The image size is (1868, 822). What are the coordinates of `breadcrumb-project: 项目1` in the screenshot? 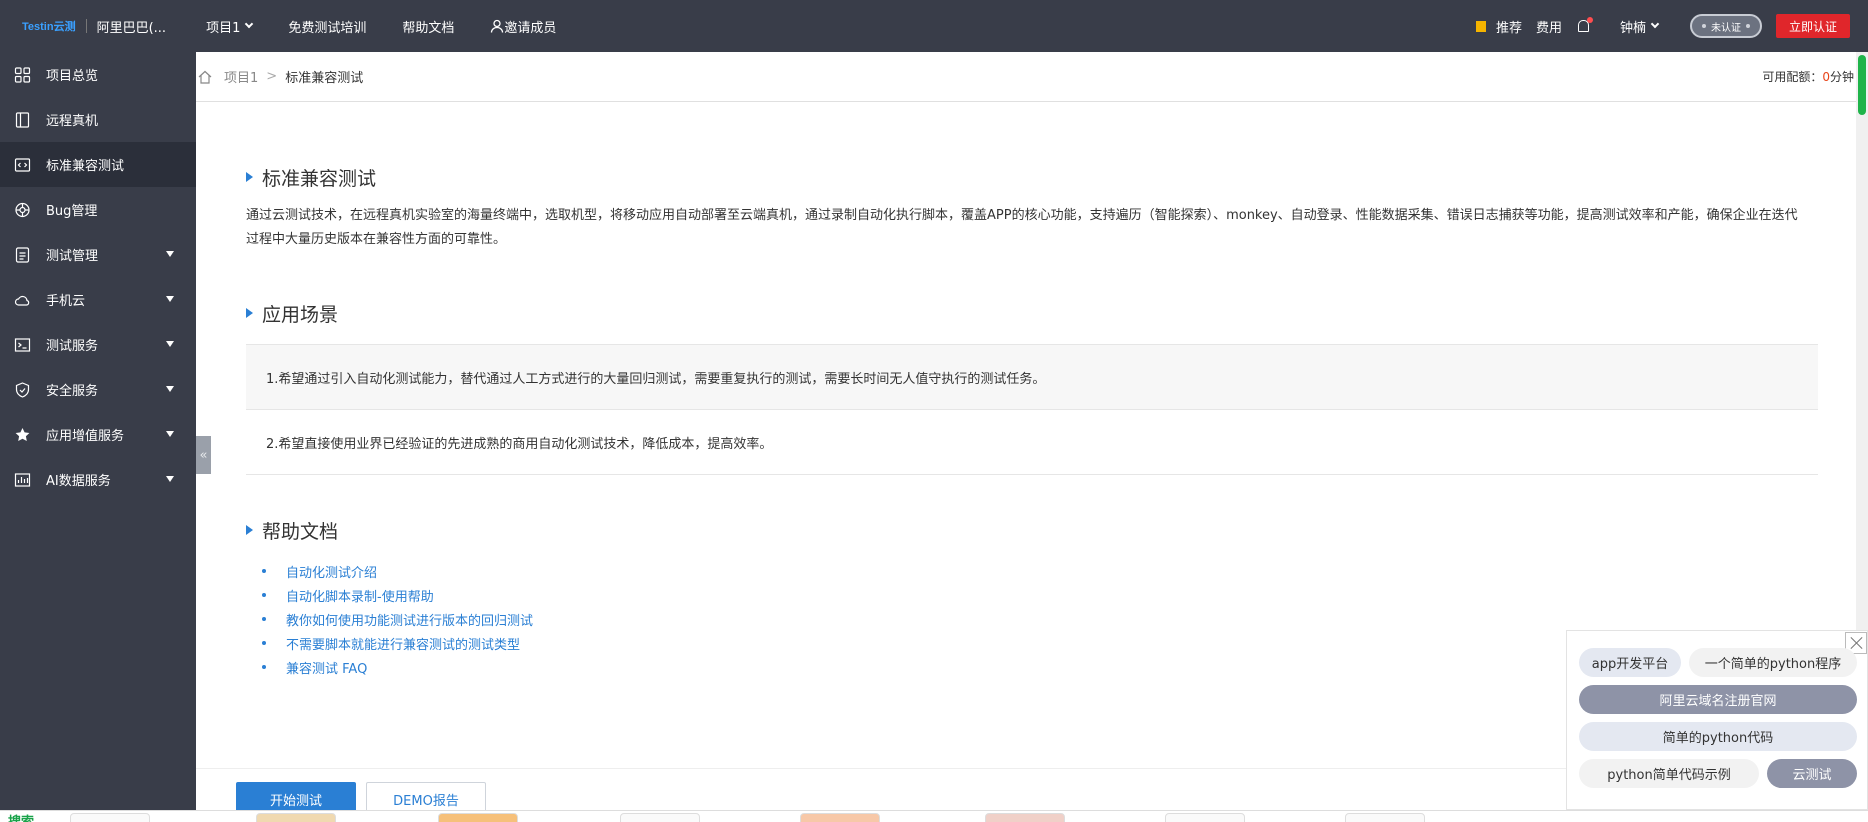 It's located at (241, 76).